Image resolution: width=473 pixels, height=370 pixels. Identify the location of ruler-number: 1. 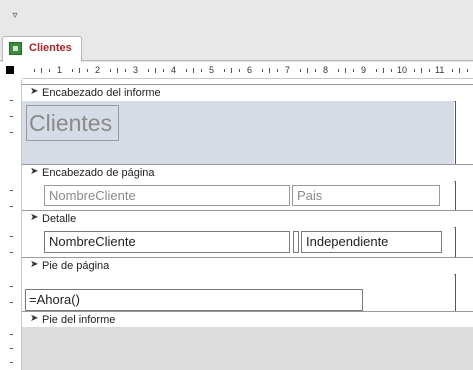
(60, 70).